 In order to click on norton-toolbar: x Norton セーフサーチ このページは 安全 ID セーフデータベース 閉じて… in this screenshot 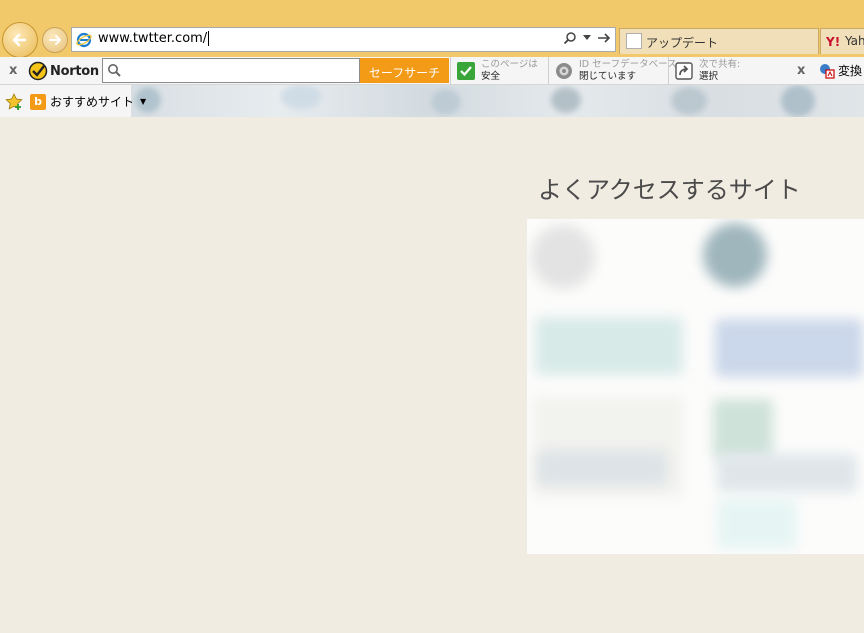, I will do `click(432, 71)`.